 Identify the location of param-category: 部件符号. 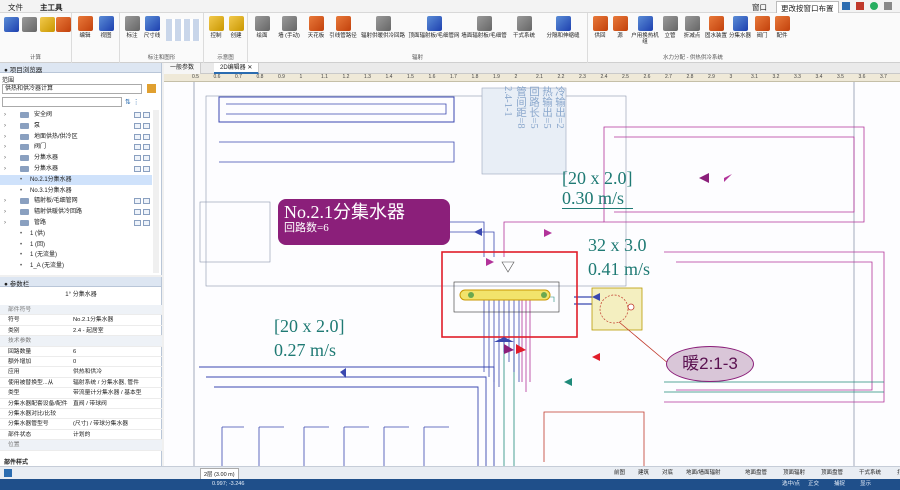
(81, 310).